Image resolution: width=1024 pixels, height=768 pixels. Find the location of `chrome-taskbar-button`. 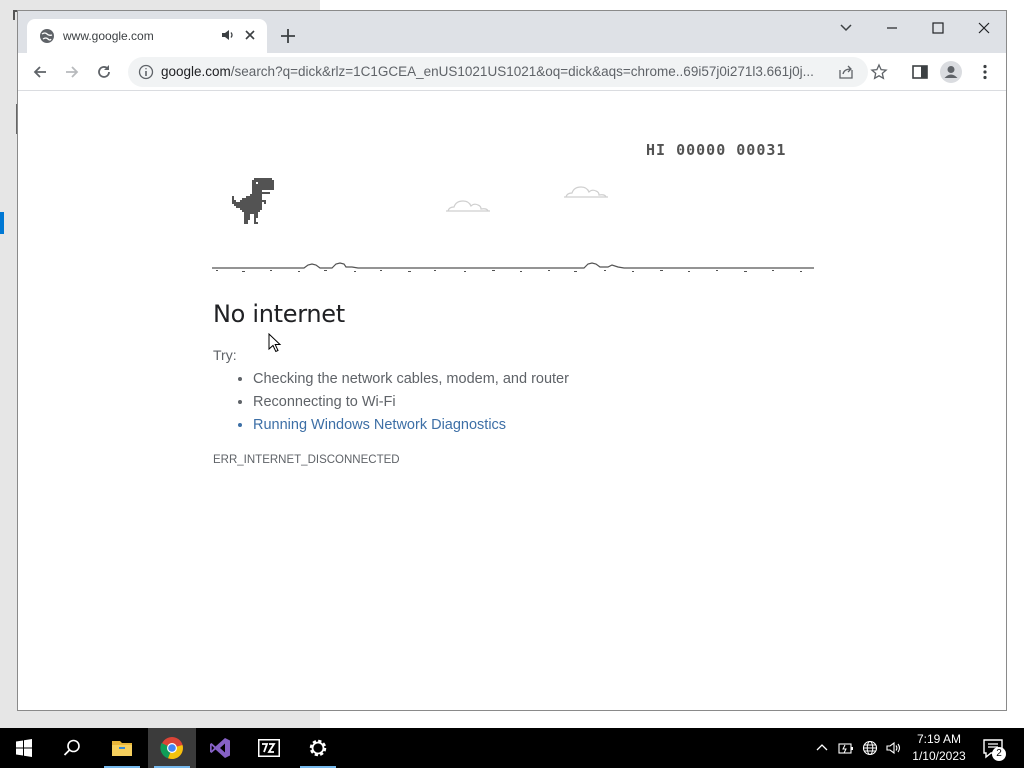

chrome-taskbar-button is located at coordinates (172, 748).